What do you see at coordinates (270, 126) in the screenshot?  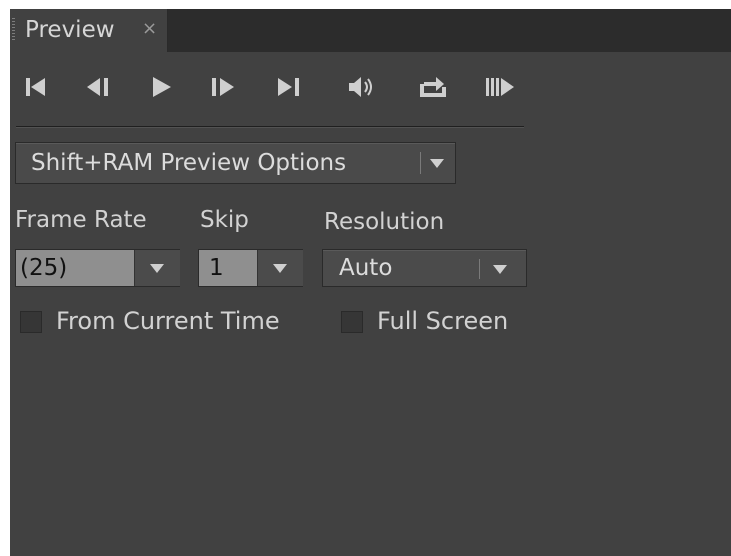 I see `toolbar-divider` at bounding box center [270, 126].